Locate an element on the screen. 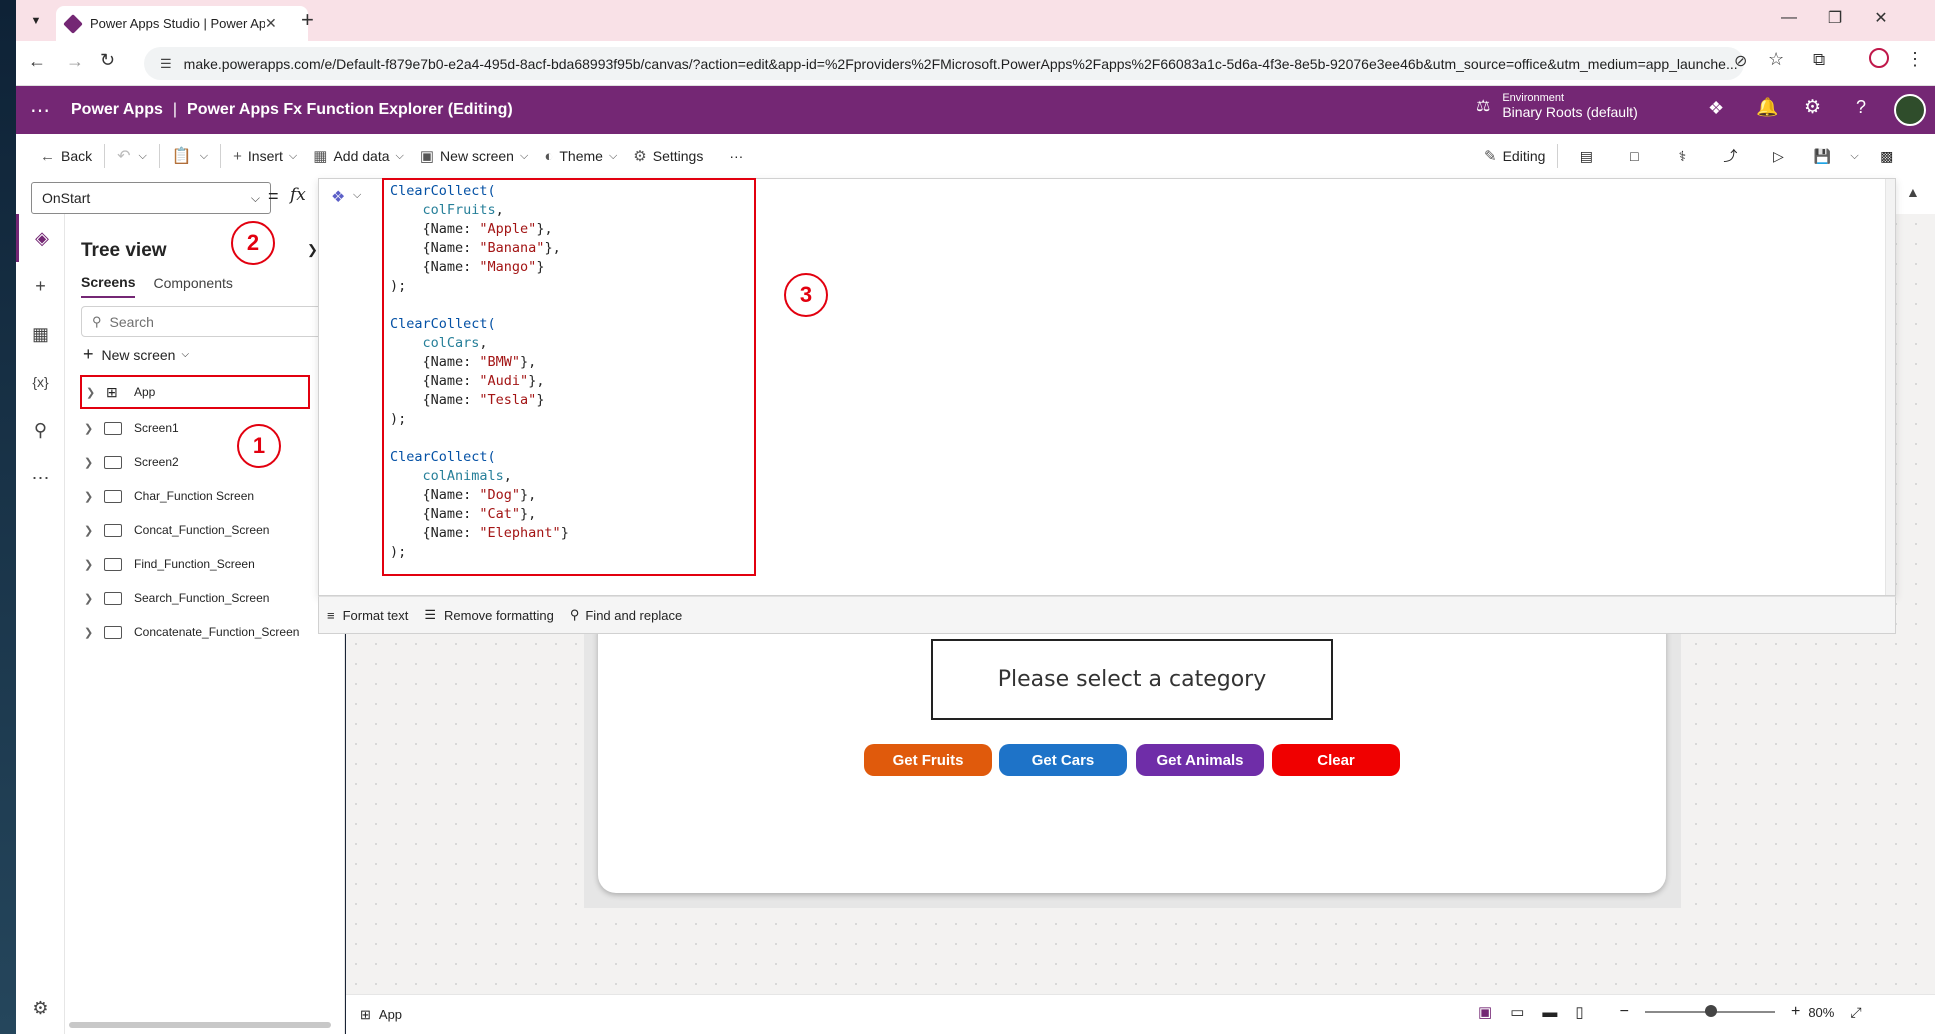  new-screen-button: ▣ New screen ⌵ is located at coordinates (474, 156).